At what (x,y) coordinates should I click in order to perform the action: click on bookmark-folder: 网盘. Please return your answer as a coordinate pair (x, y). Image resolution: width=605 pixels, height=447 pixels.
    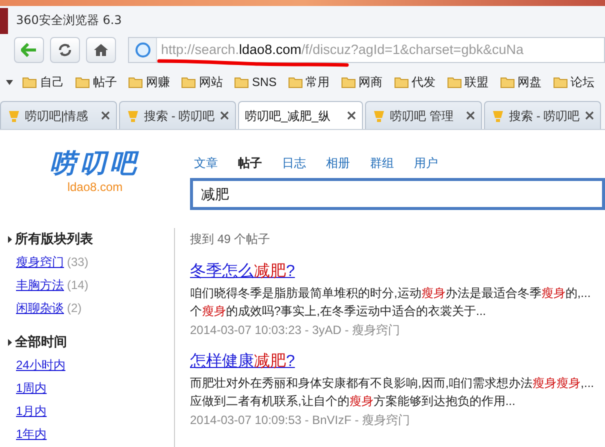
    Looking at the image, I should click on (521, 82).